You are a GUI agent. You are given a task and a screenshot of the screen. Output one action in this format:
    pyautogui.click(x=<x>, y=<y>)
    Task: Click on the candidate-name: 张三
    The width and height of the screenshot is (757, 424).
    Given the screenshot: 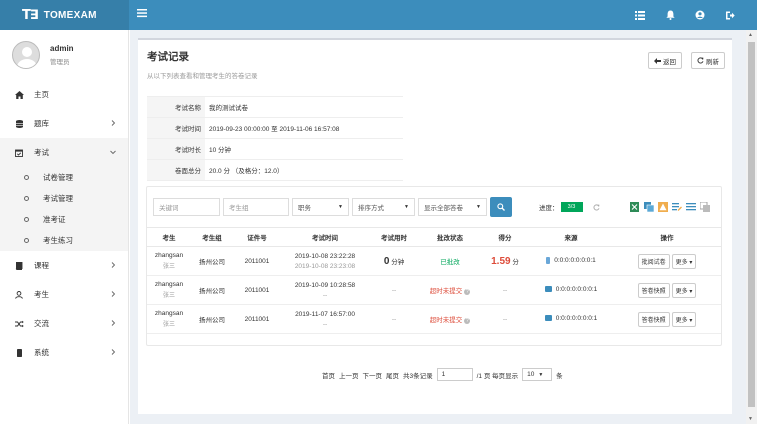 What is the action you would take?
    pyautogui.click(x=168, y=296)
    